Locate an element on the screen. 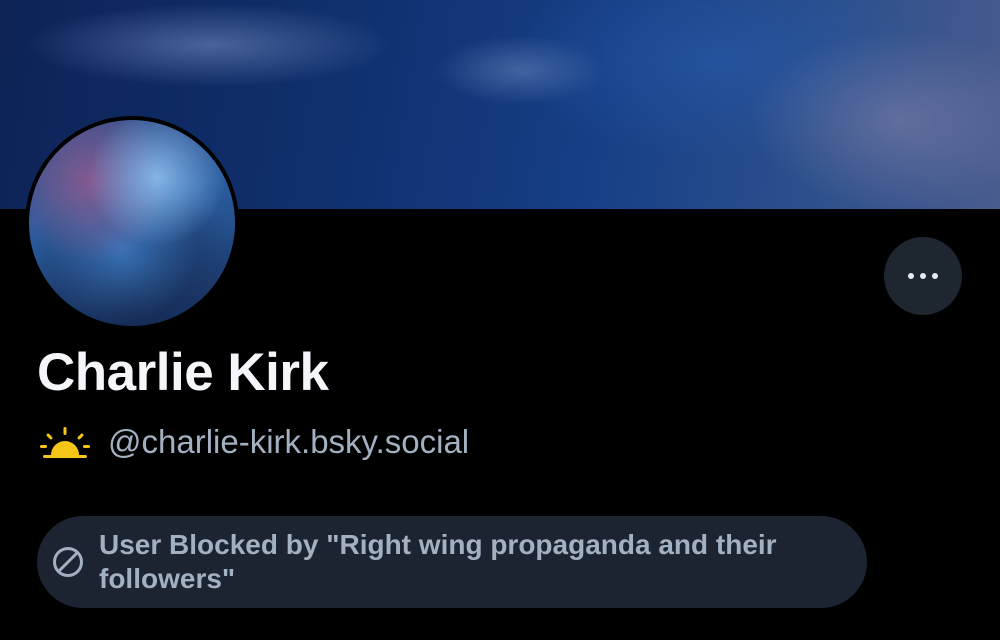 The height and width of the screenshot is (640, 1000). handle-row: @charlie-kirk.bsky.social is located at coordinates (254, 442).